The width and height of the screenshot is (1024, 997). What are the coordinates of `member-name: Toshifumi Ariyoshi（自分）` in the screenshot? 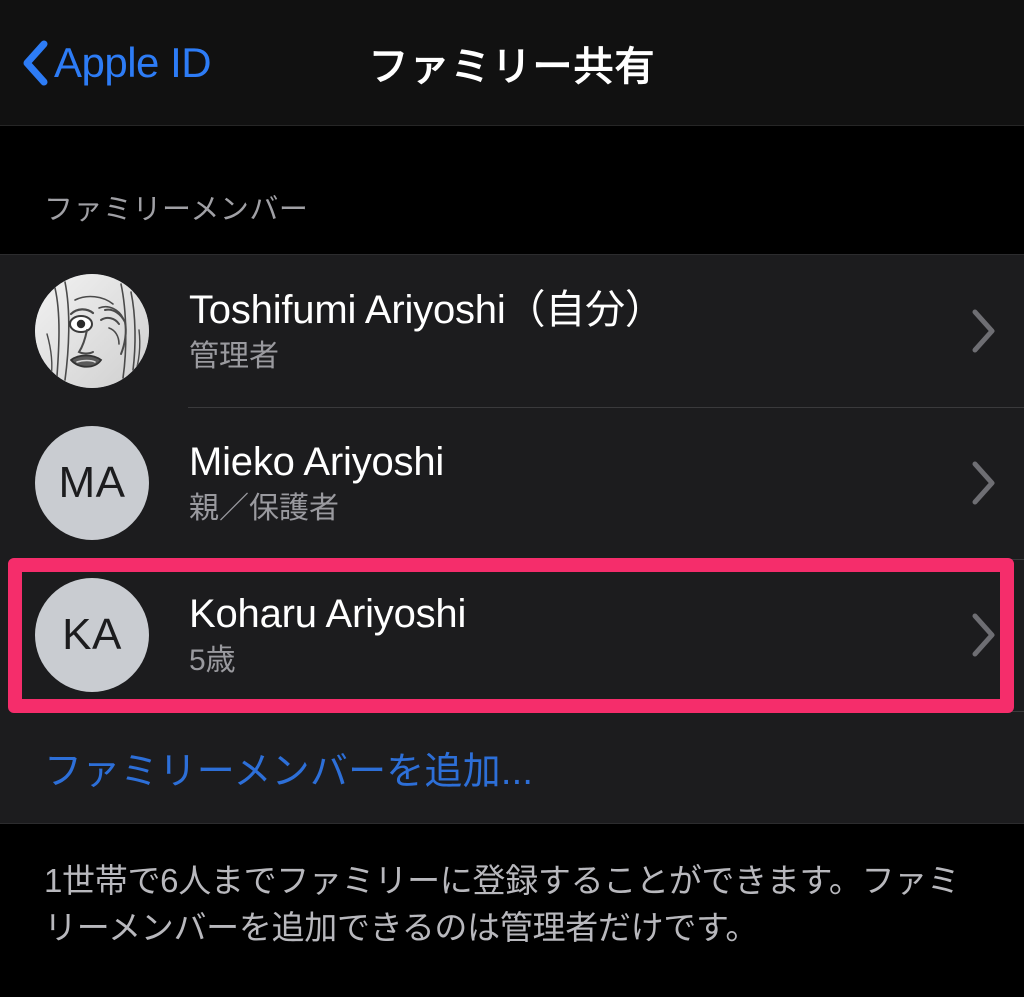 It's located at (427, 310).